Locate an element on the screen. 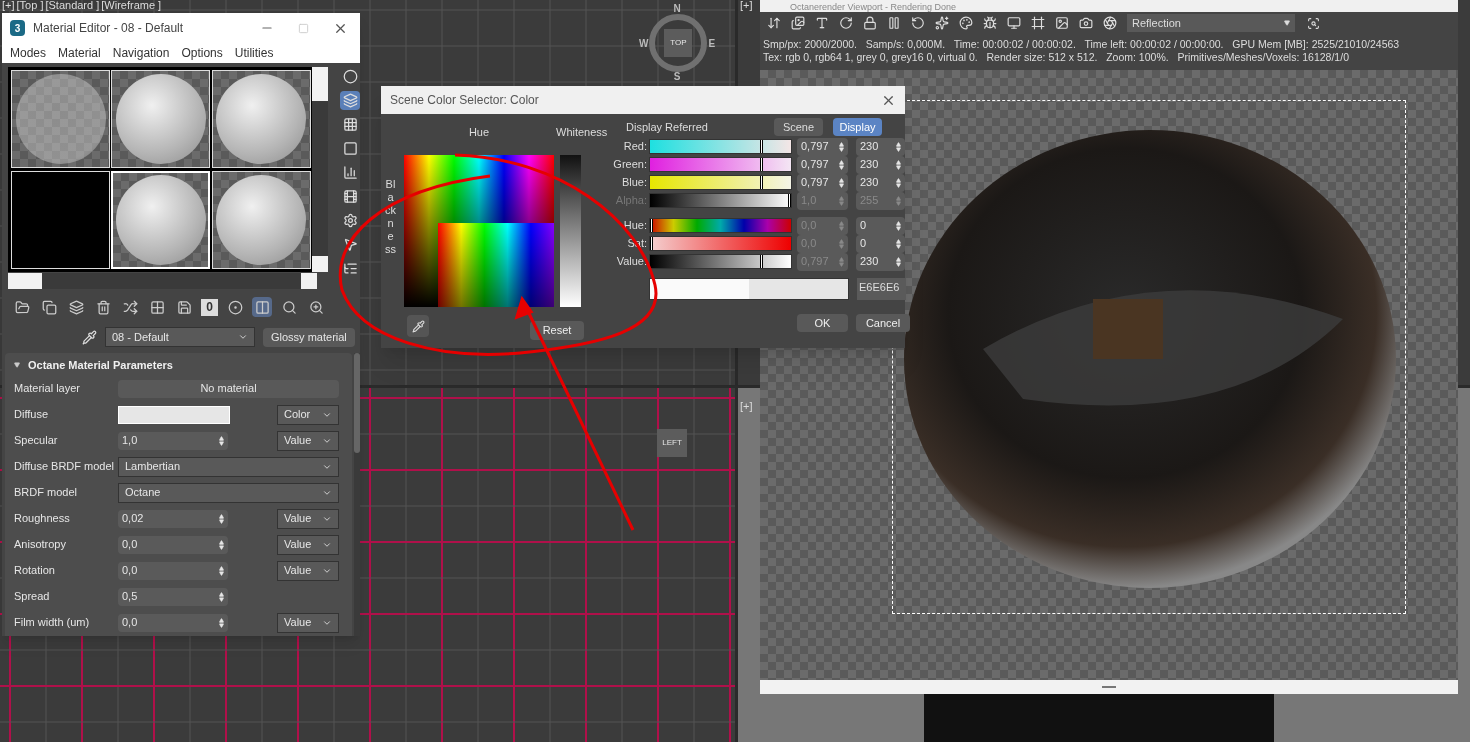  whiteness-bar is located at coordinates (570, 230).